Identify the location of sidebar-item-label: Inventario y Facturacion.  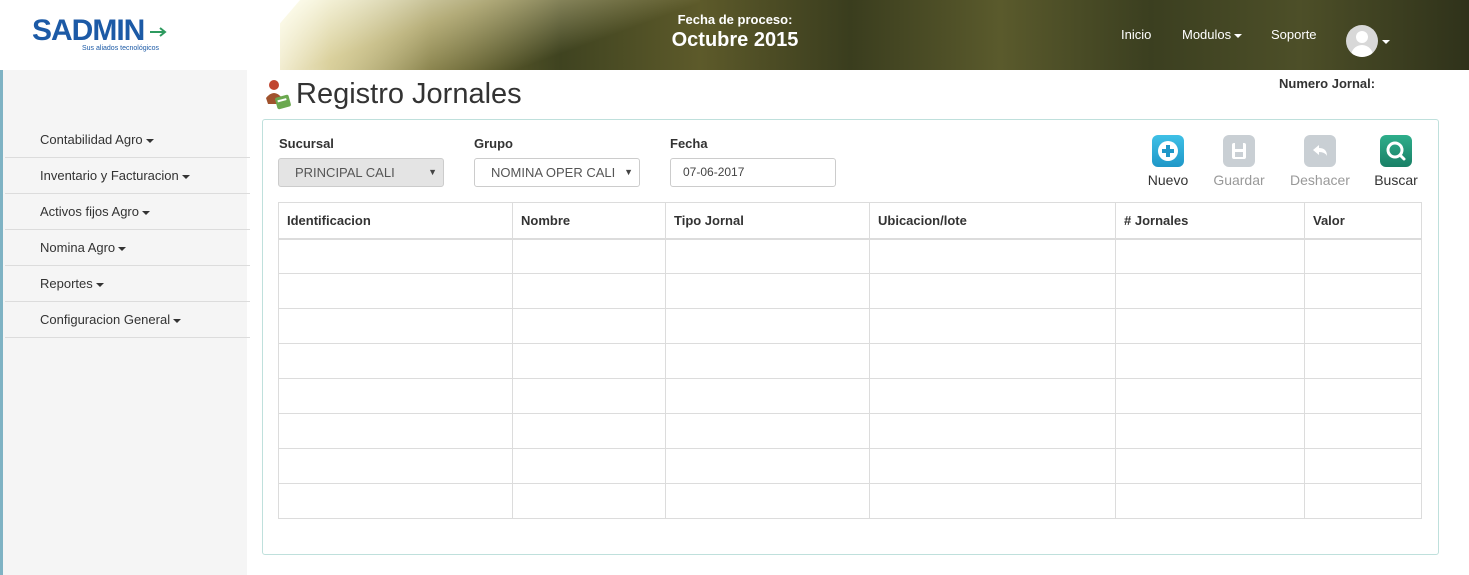
(109, 175).